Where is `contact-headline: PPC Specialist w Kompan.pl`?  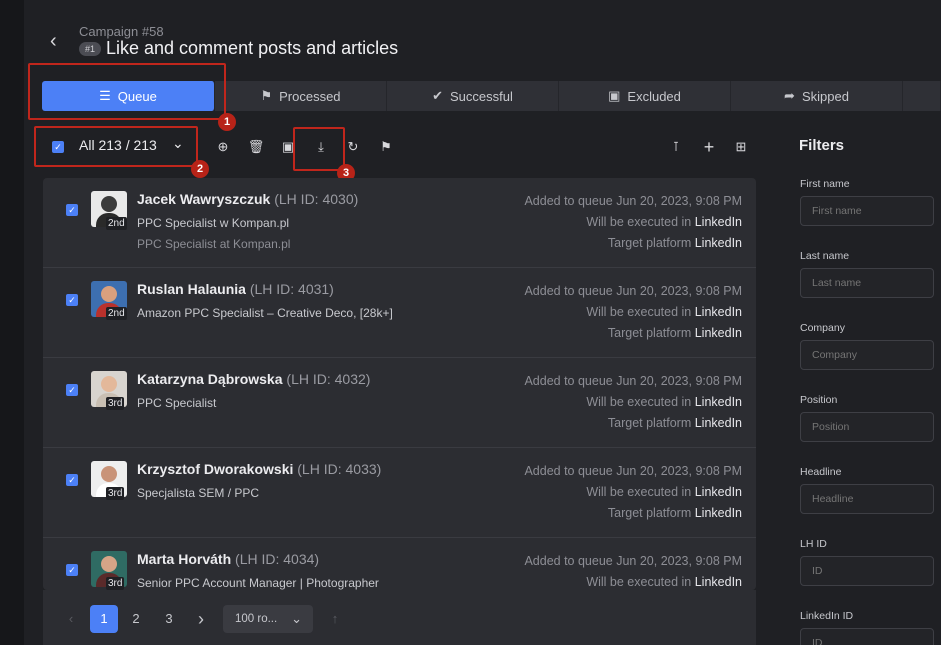
contact-headline: PPC Specialist w Kompan.pl is located at coordinates (213, 223).